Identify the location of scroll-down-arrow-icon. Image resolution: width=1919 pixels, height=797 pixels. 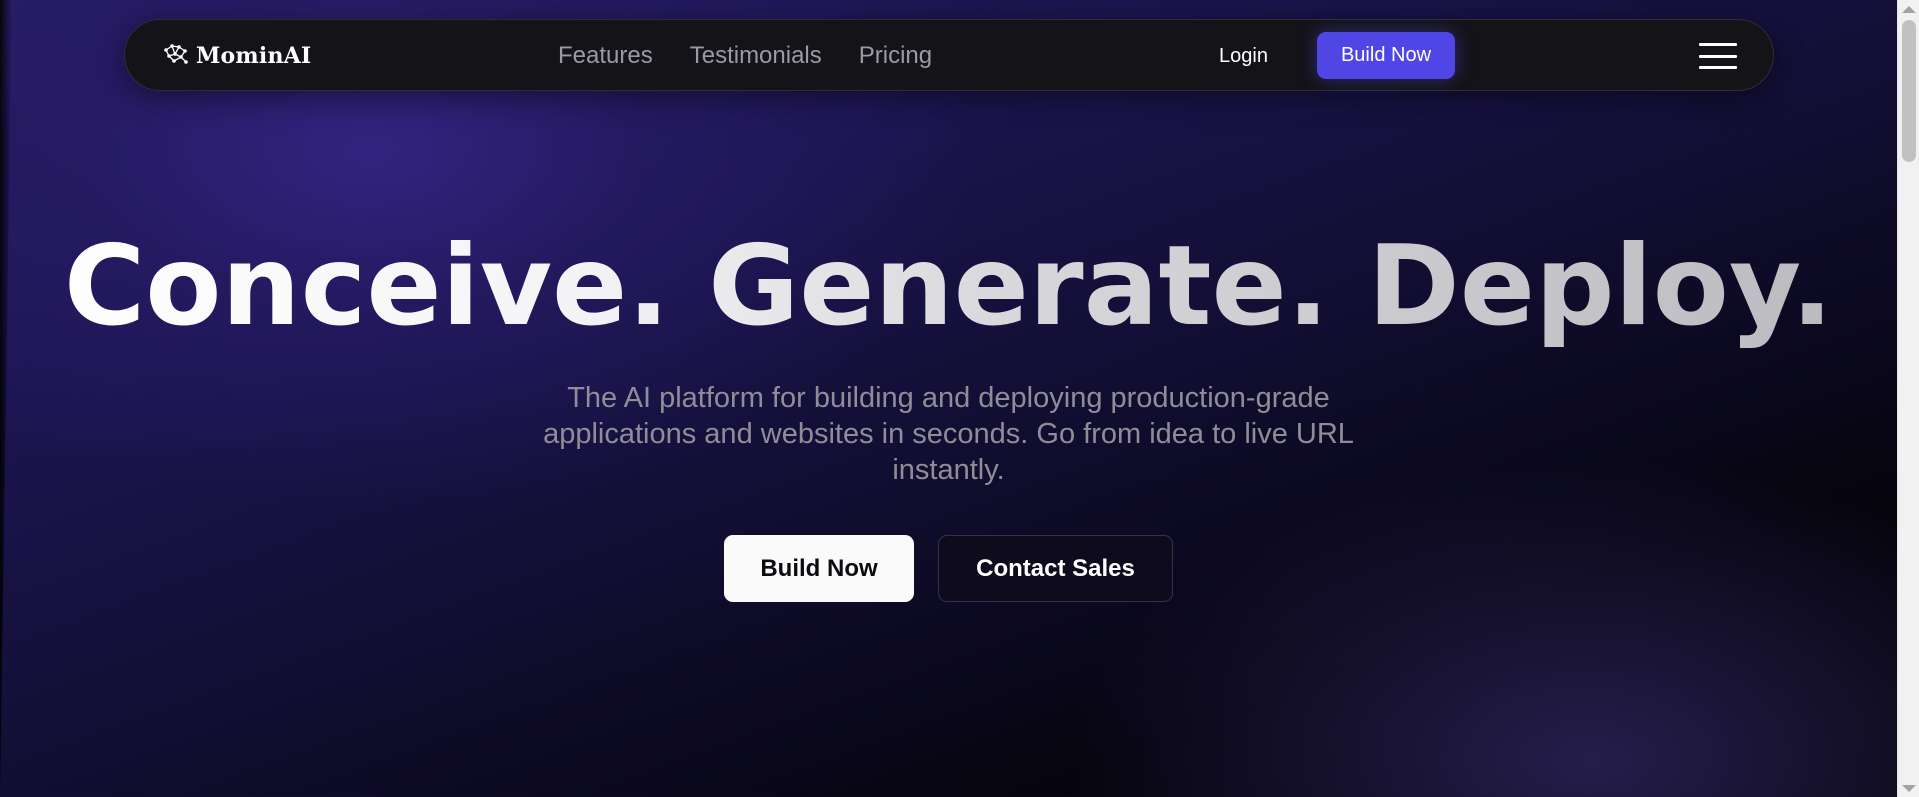
(1908, 788).